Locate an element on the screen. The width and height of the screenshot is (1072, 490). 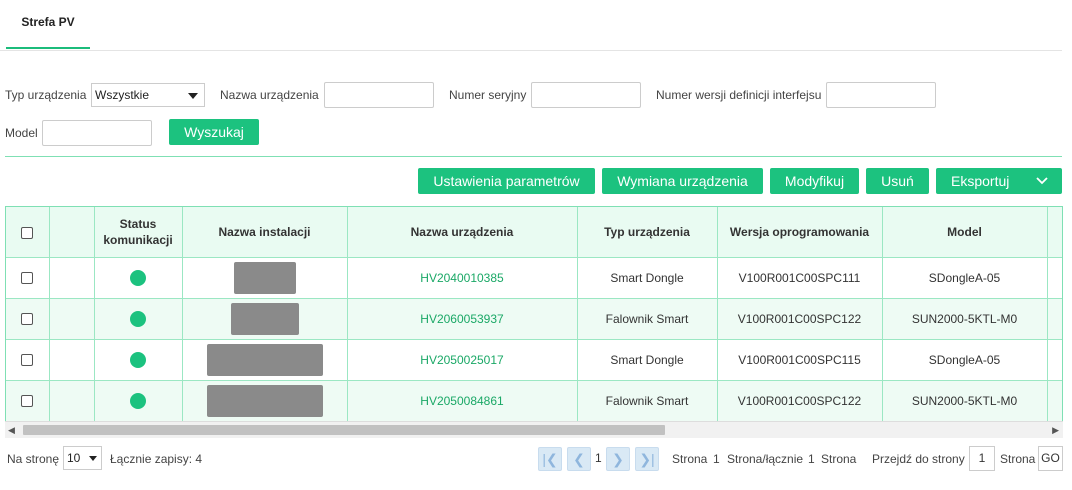
current-page-number: 1 is located at coordinates (598, 458).